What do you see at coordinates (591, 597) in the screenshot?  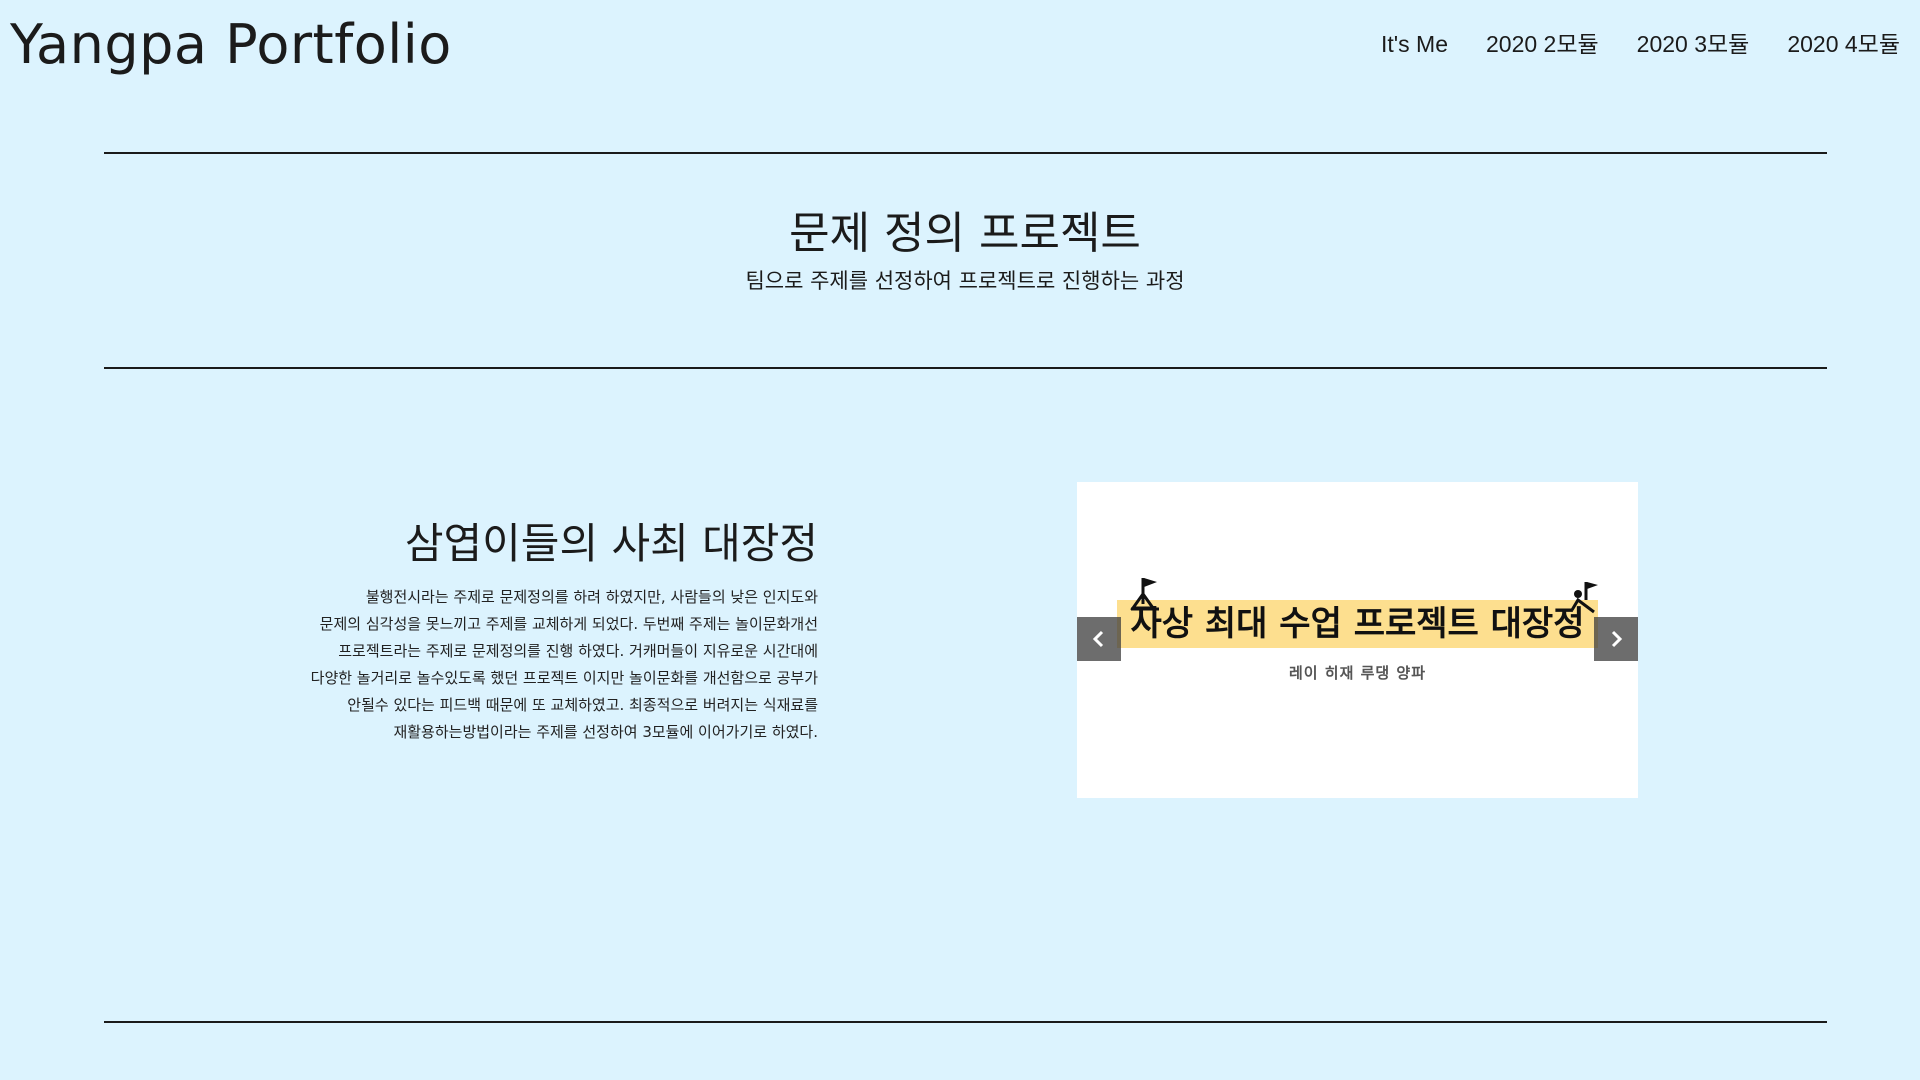 I see `description-line: 불행전시라는 주제로 문제정의를 하려 하였지만, 사람들의 낮은 인지도와` at bounding box center [591, 597].